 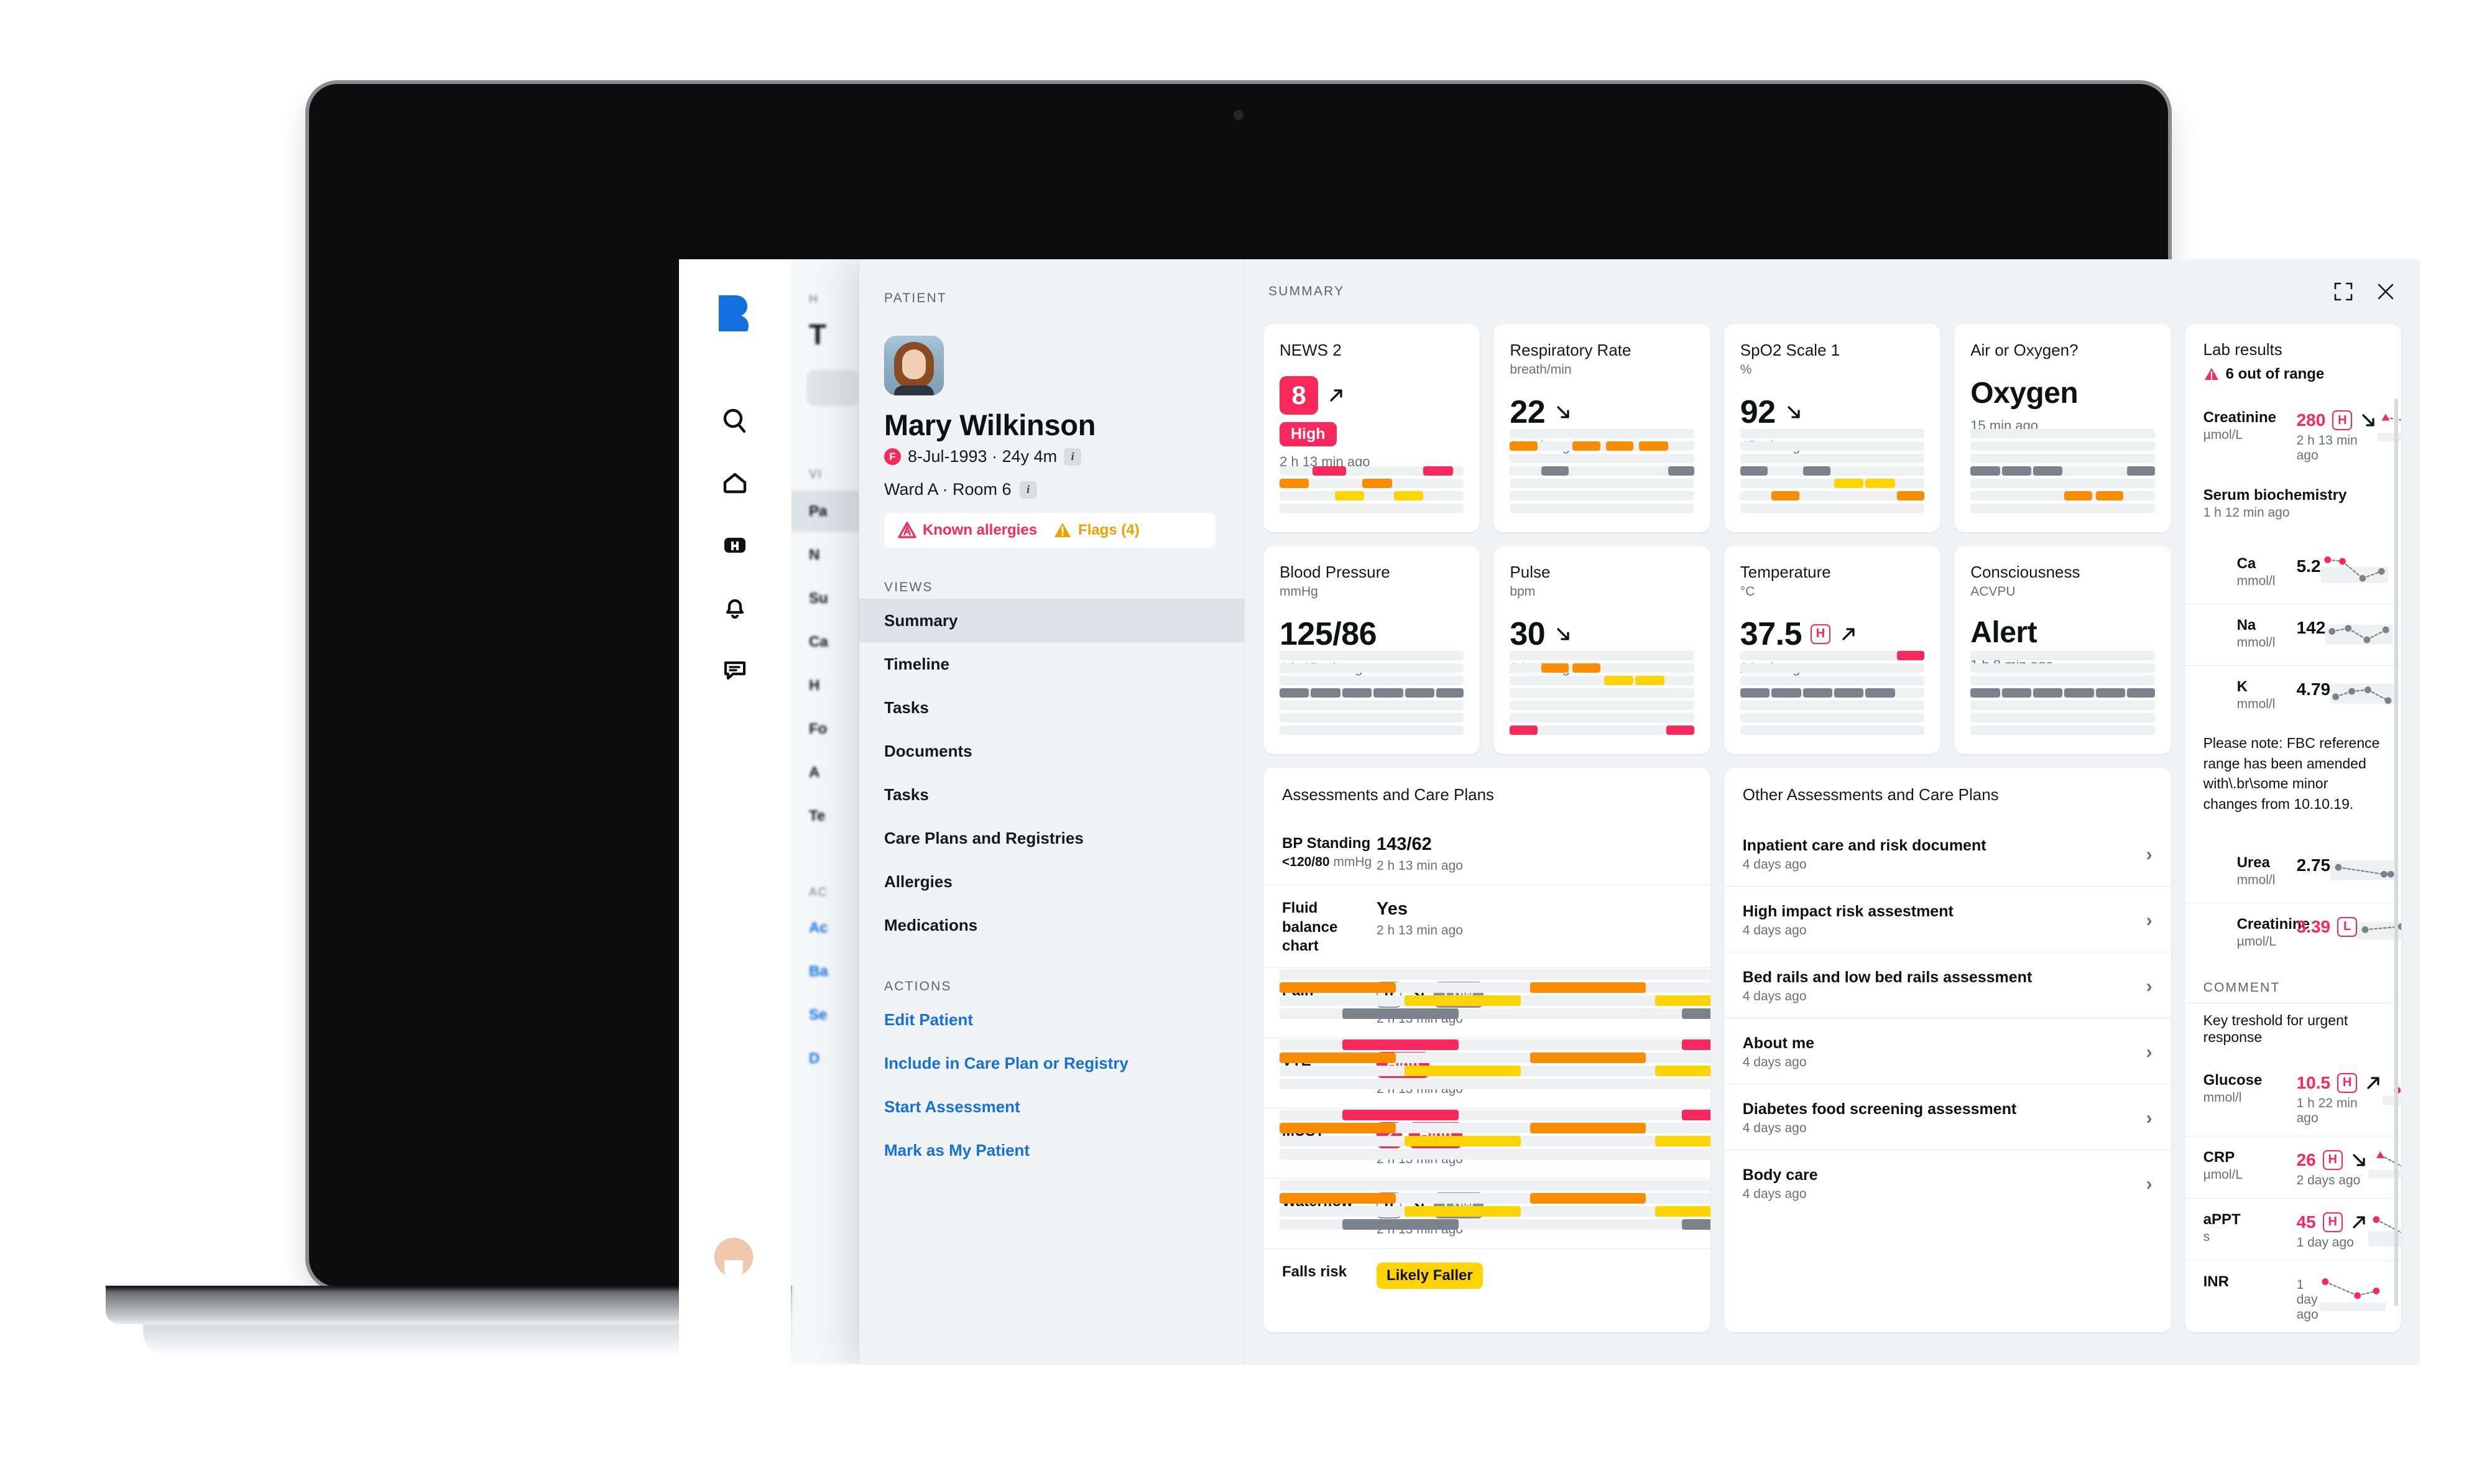 What do you see at coordinates (2385, 291) in the screenshot?
I see `close-icon` at bounding box center [2385, 291].